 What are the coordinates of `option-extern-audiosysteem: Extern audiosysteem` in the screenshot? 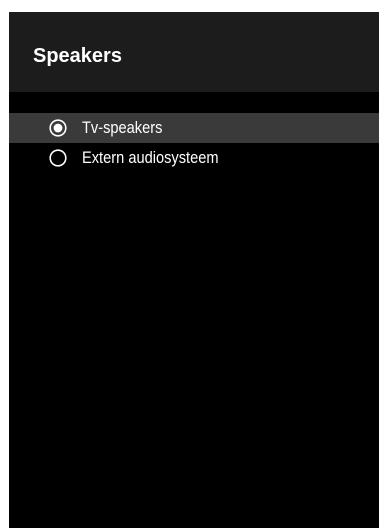 It's located at (194, 158).